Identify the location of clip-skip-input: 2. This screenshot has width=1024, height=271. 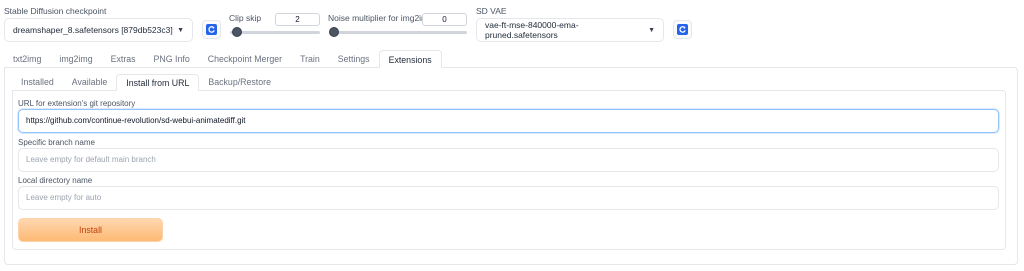
(297, 19).